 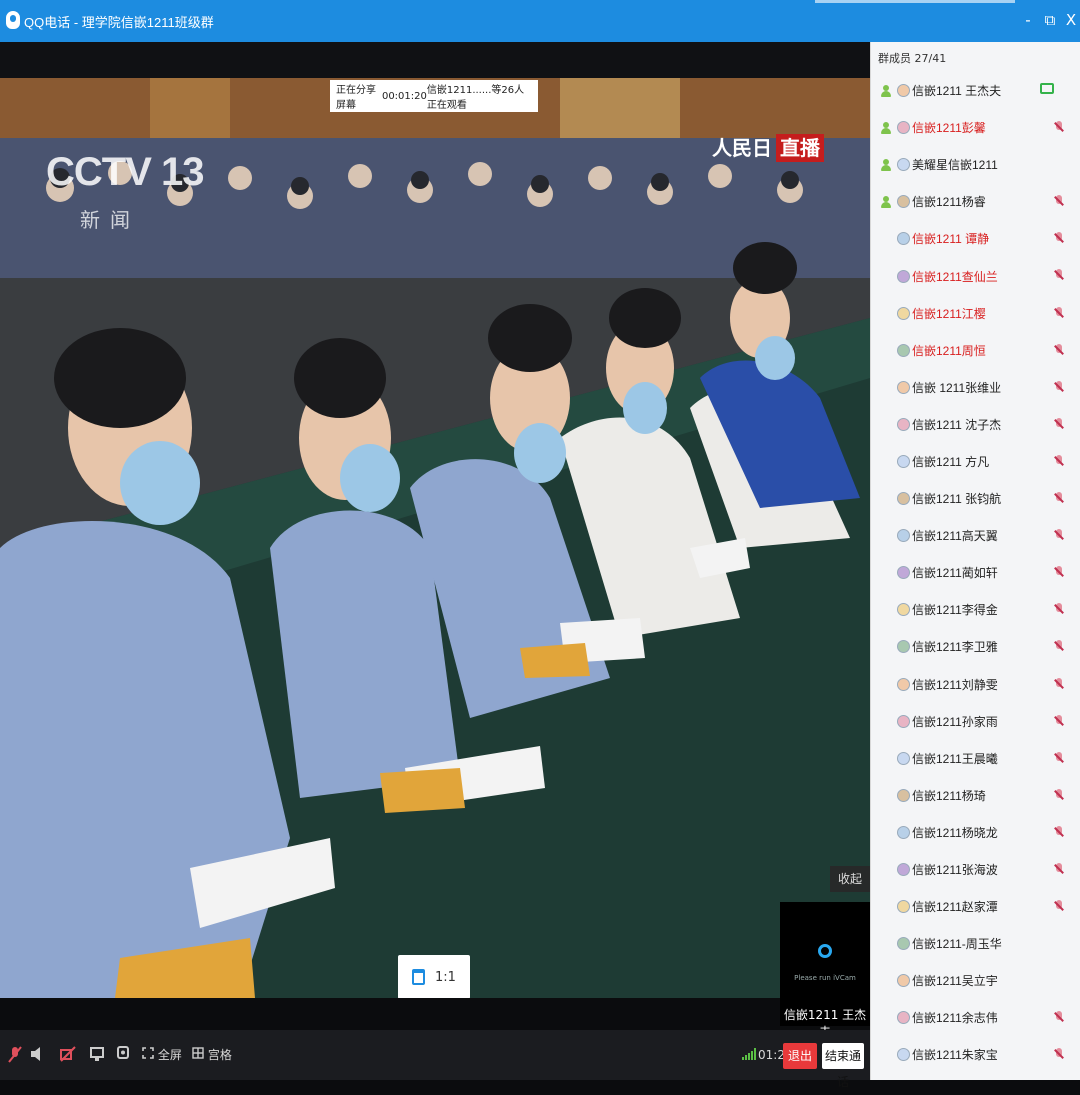 I want to click on drag-handle, so click(x=915, y=1).